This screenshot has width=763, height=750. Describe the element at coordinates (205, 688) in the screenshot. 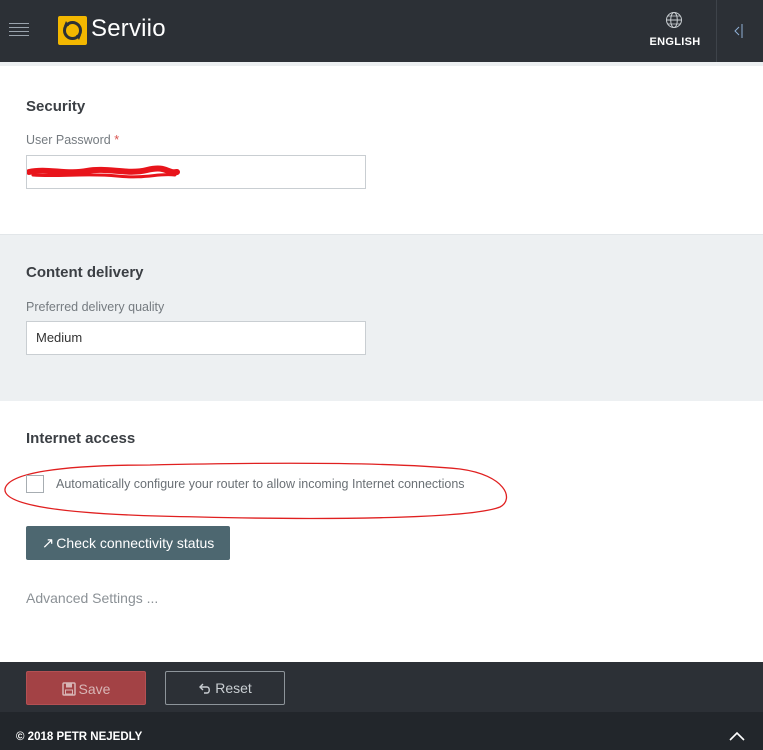

I see `undo-arrow-icon` at that location.